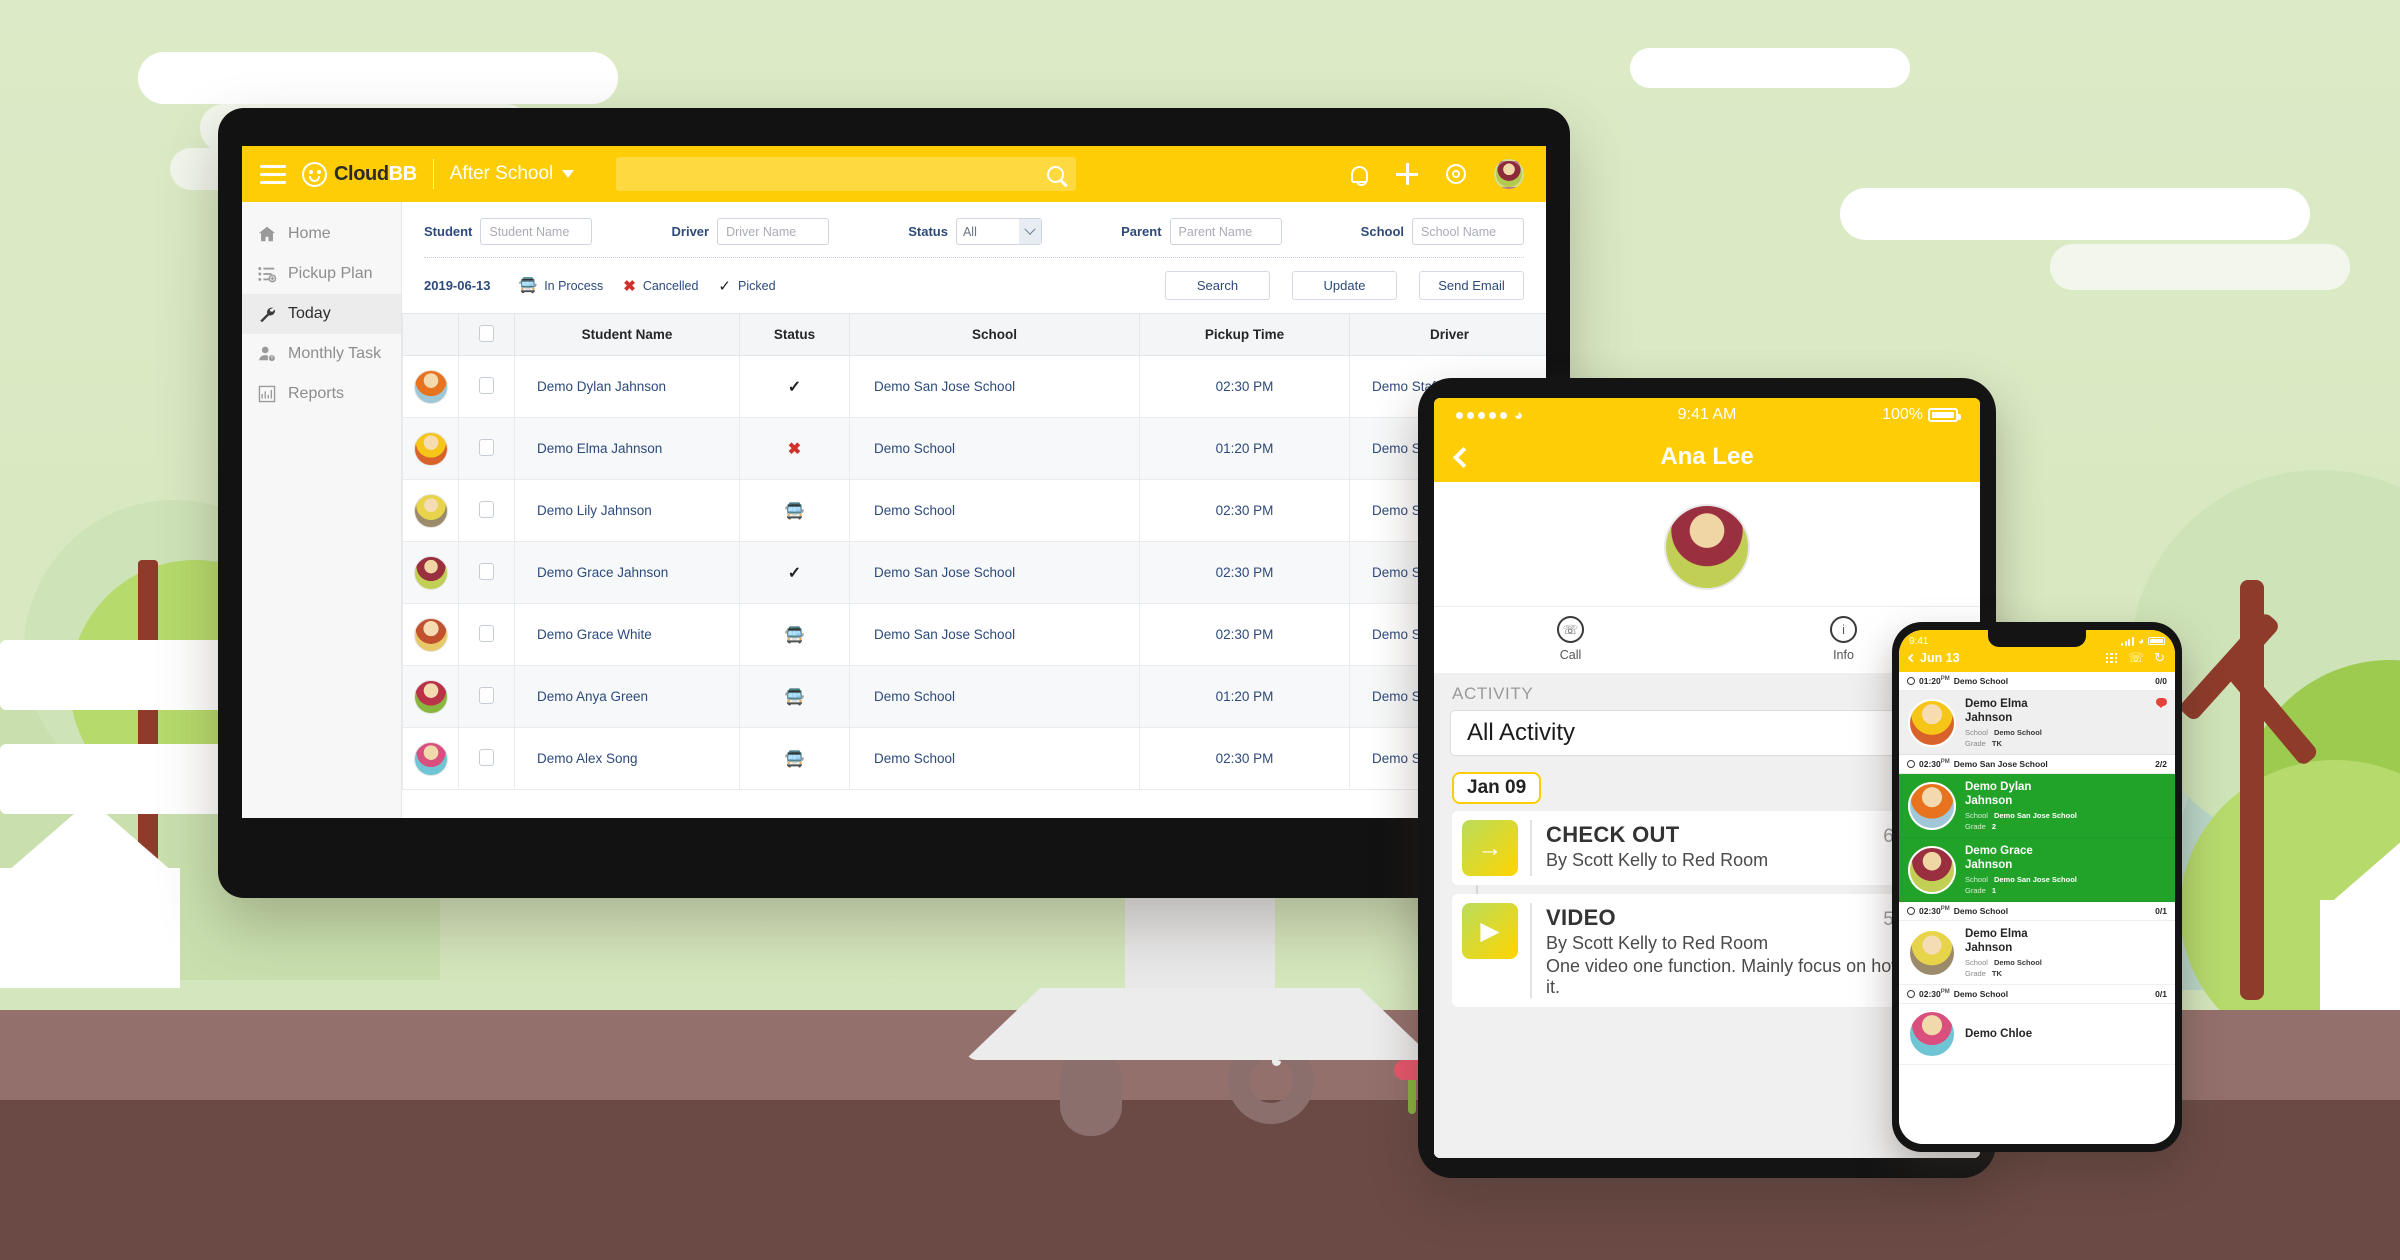 Image resolution: width=2400 pixels, height=1260 pixels. Describe the element at coordinates (1056, 174) in the screenshot. I see `search-icon` at that location.